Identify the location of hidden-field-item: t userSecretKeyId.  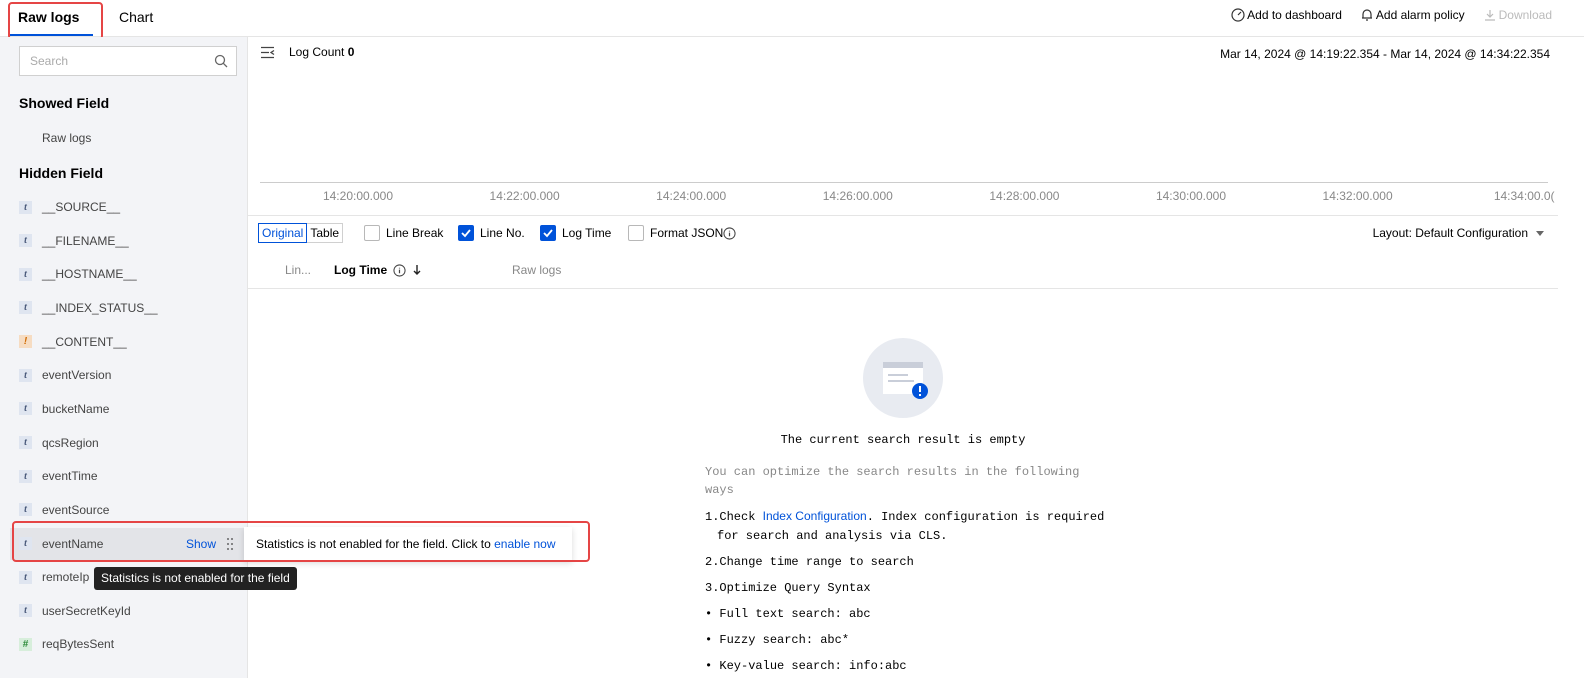
(128, 611).